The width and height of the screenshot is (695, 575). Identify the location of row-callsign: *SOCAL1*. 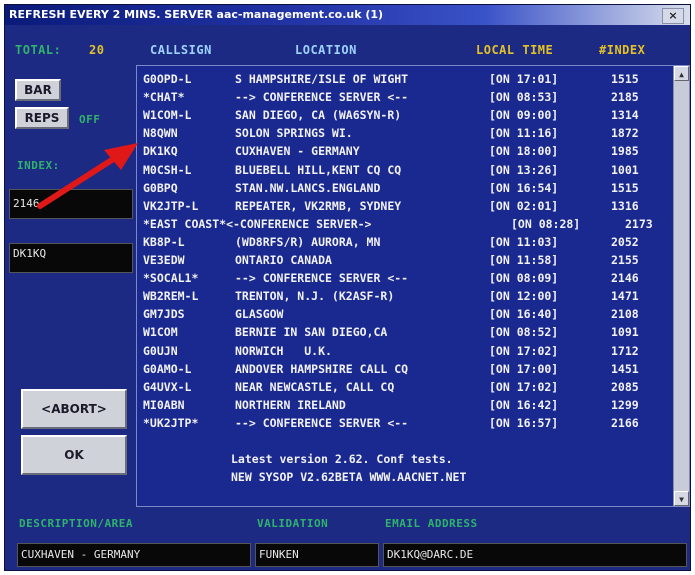
(171, 278).